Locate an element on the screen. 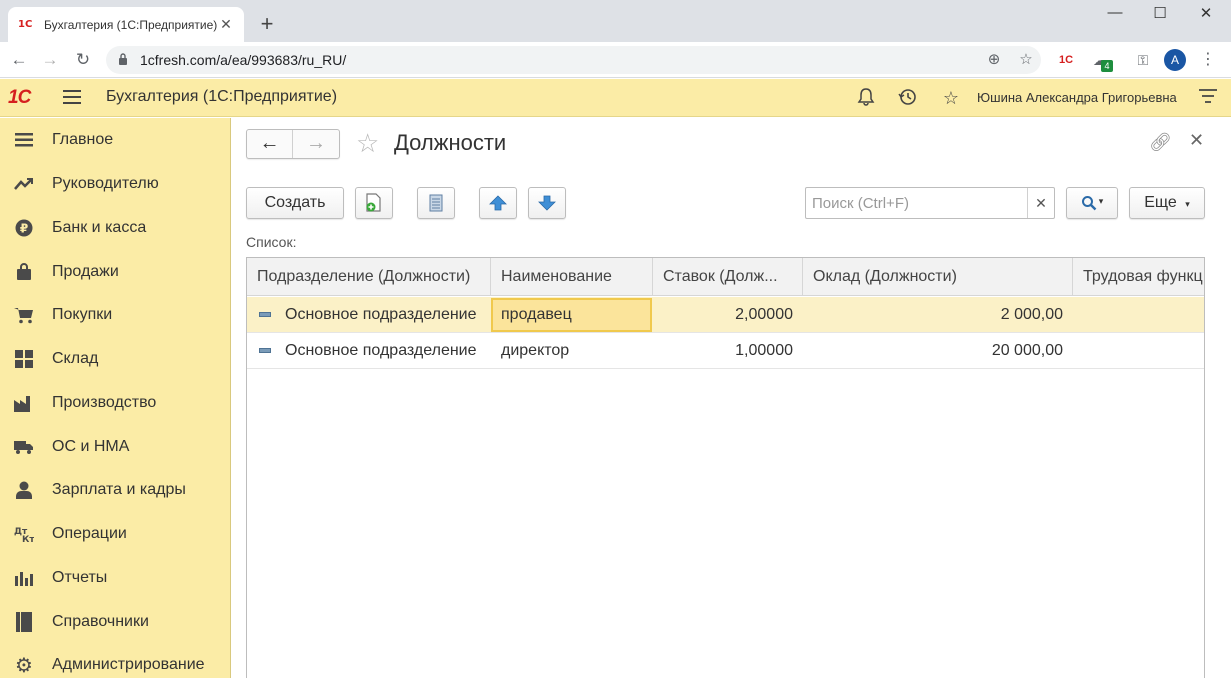  sidebar-item-bank: ₽ Банк и касса is located at coordinates (115, 228).